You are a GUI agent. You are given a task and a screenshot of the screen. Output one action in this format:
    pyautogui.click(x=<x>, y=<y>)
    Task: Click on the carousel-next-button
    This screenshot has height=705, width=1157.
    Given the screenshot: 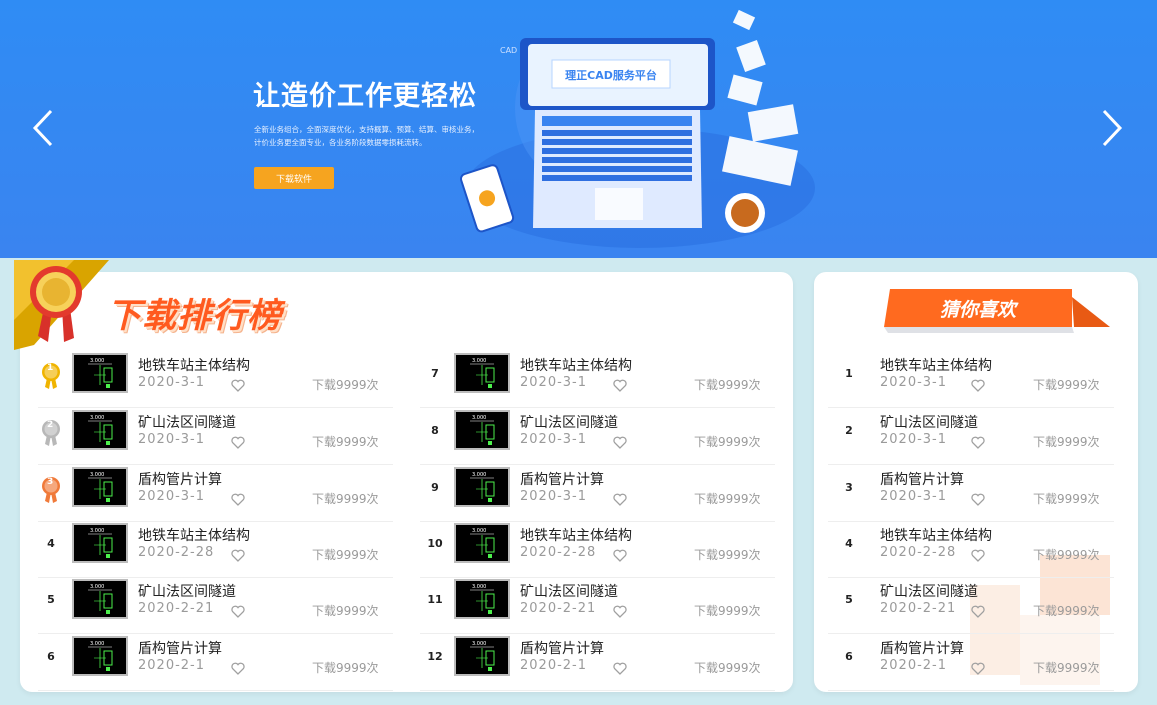 What is the action you would take?
    pyautogui.click(x=1112, y=128)
    